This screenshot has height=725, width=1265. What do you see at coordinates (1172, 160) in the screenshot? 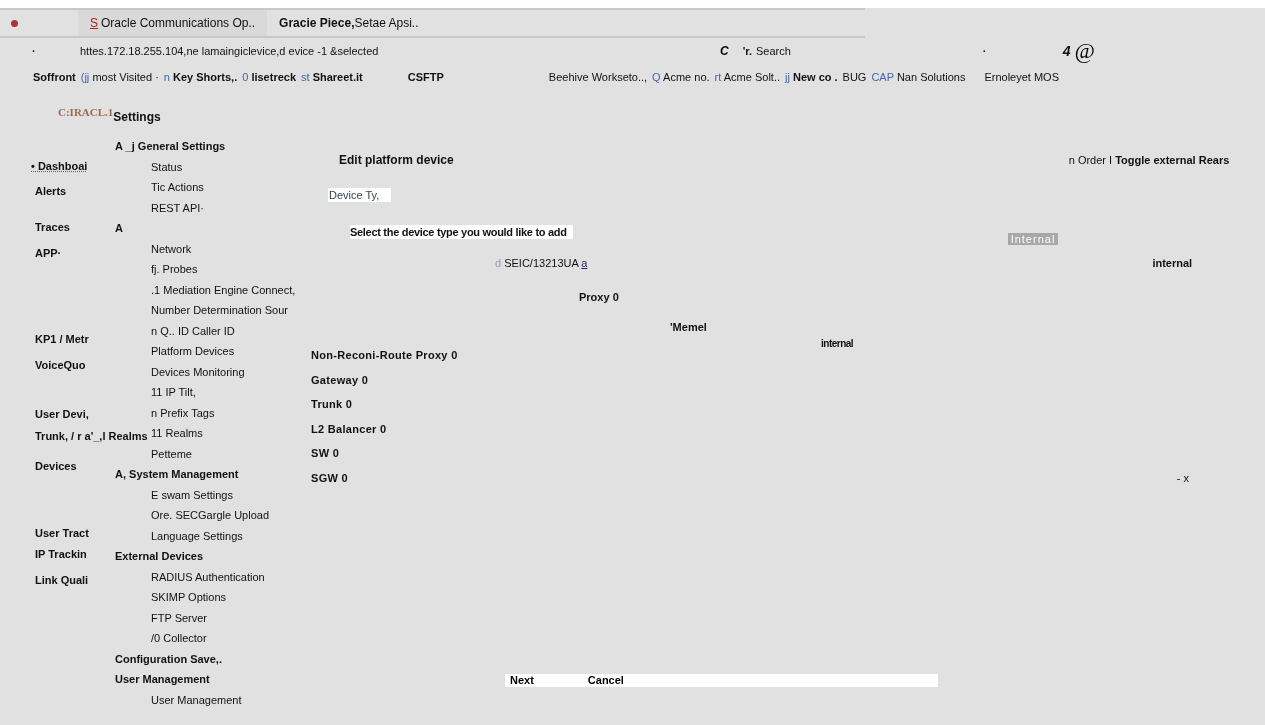
I see `toggle-link: Toggle external Rears` at bounding box center [1172, 160].